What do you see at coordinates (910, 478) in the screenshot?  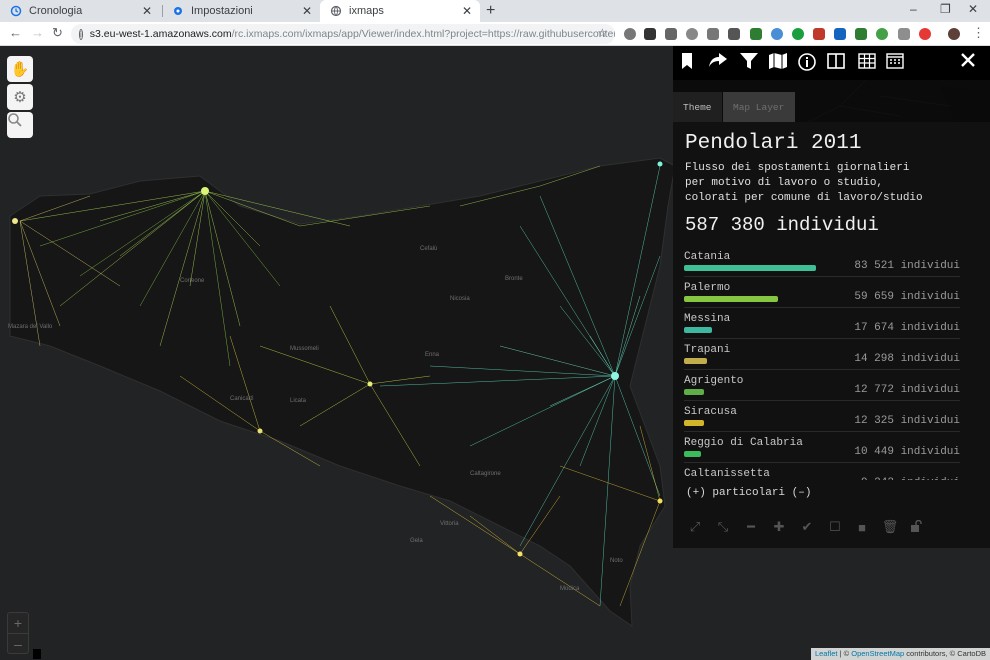 I see `legend-item-value: 9 242 individui` at bounding box center [910, 478].